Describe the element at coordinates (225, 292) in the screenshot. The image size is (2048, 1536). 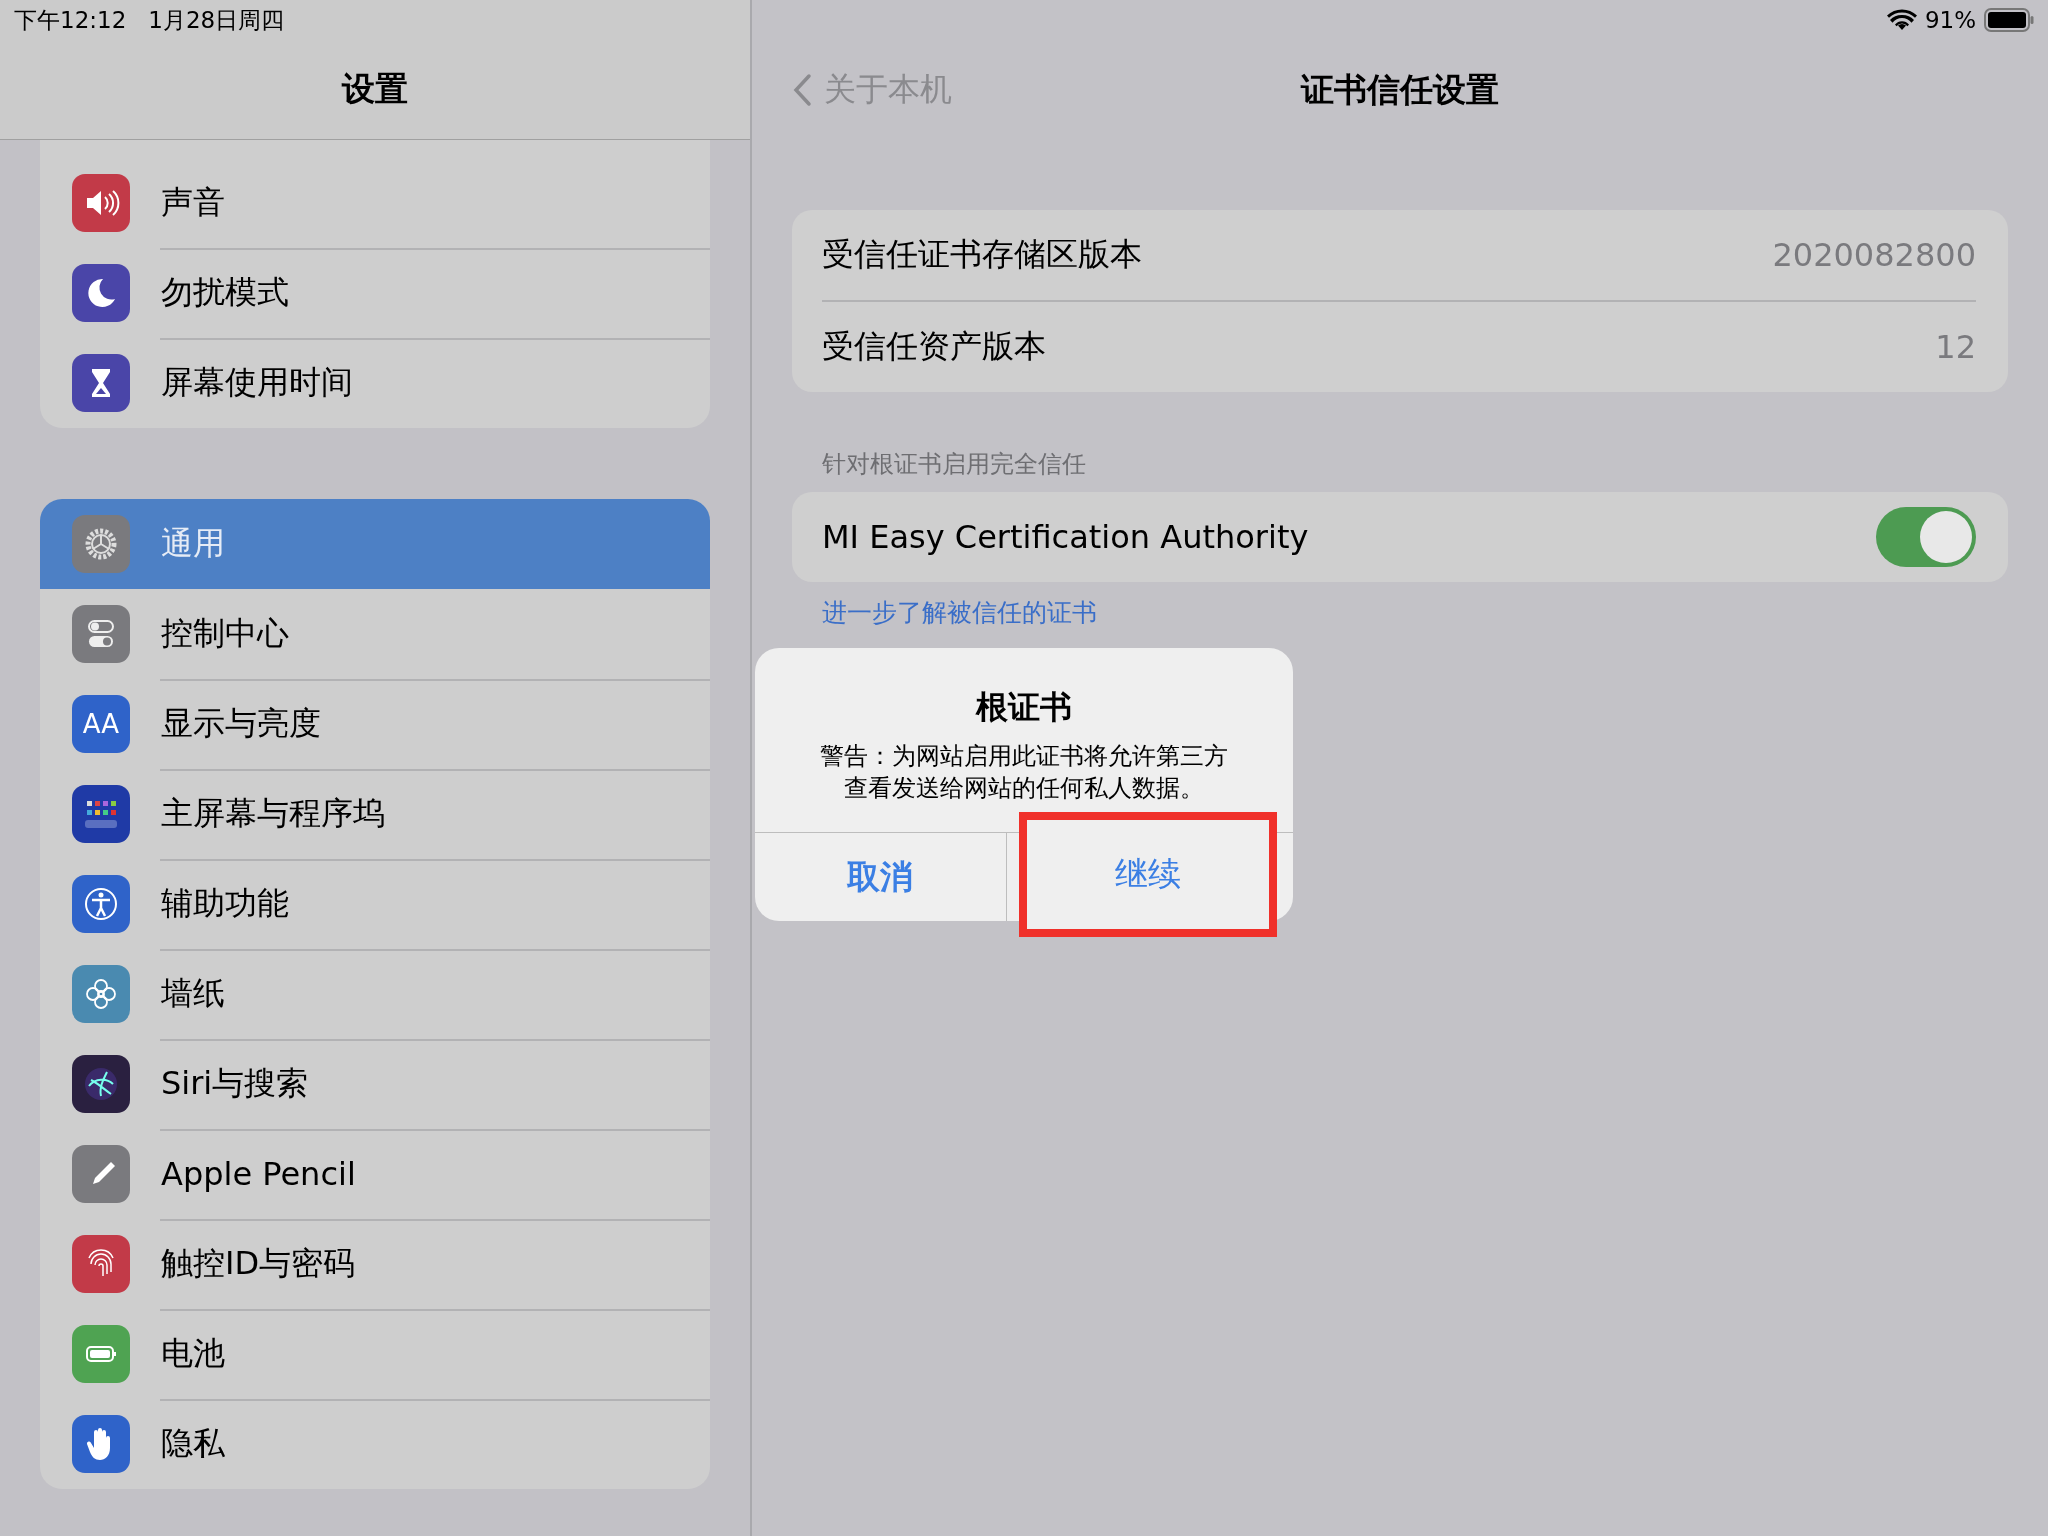
I see `sidebar-item-label: 勿扰模式` at that location.